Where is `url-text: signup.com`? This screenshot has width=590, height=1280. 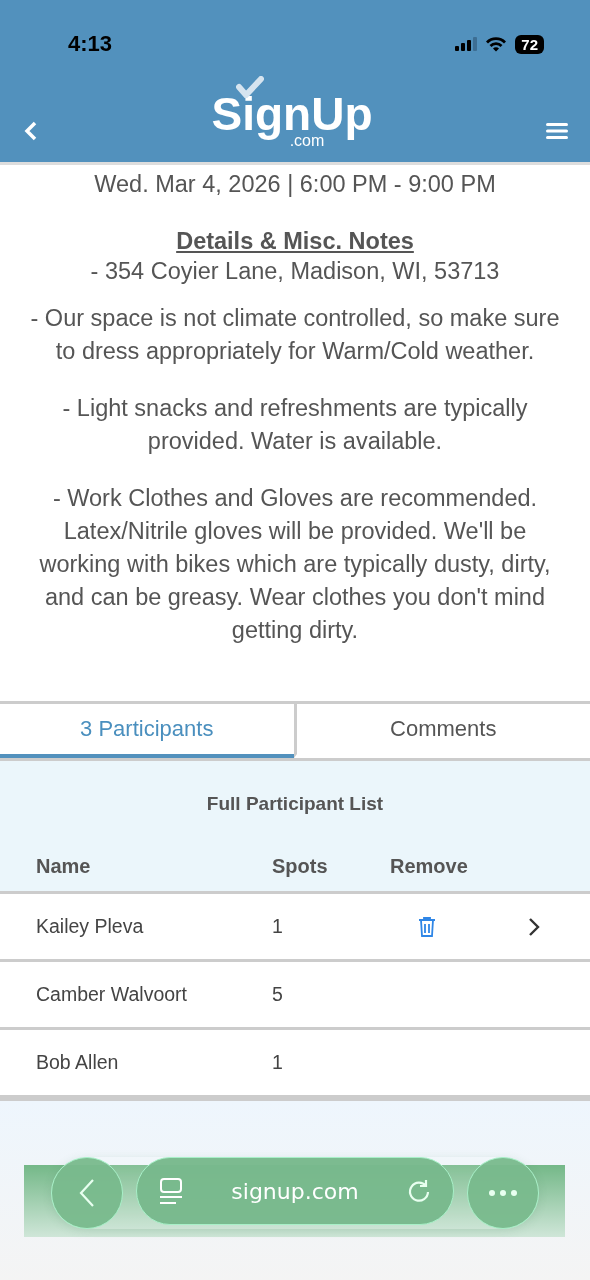 url-text: signup.com is located at coordinates (295, 1191).